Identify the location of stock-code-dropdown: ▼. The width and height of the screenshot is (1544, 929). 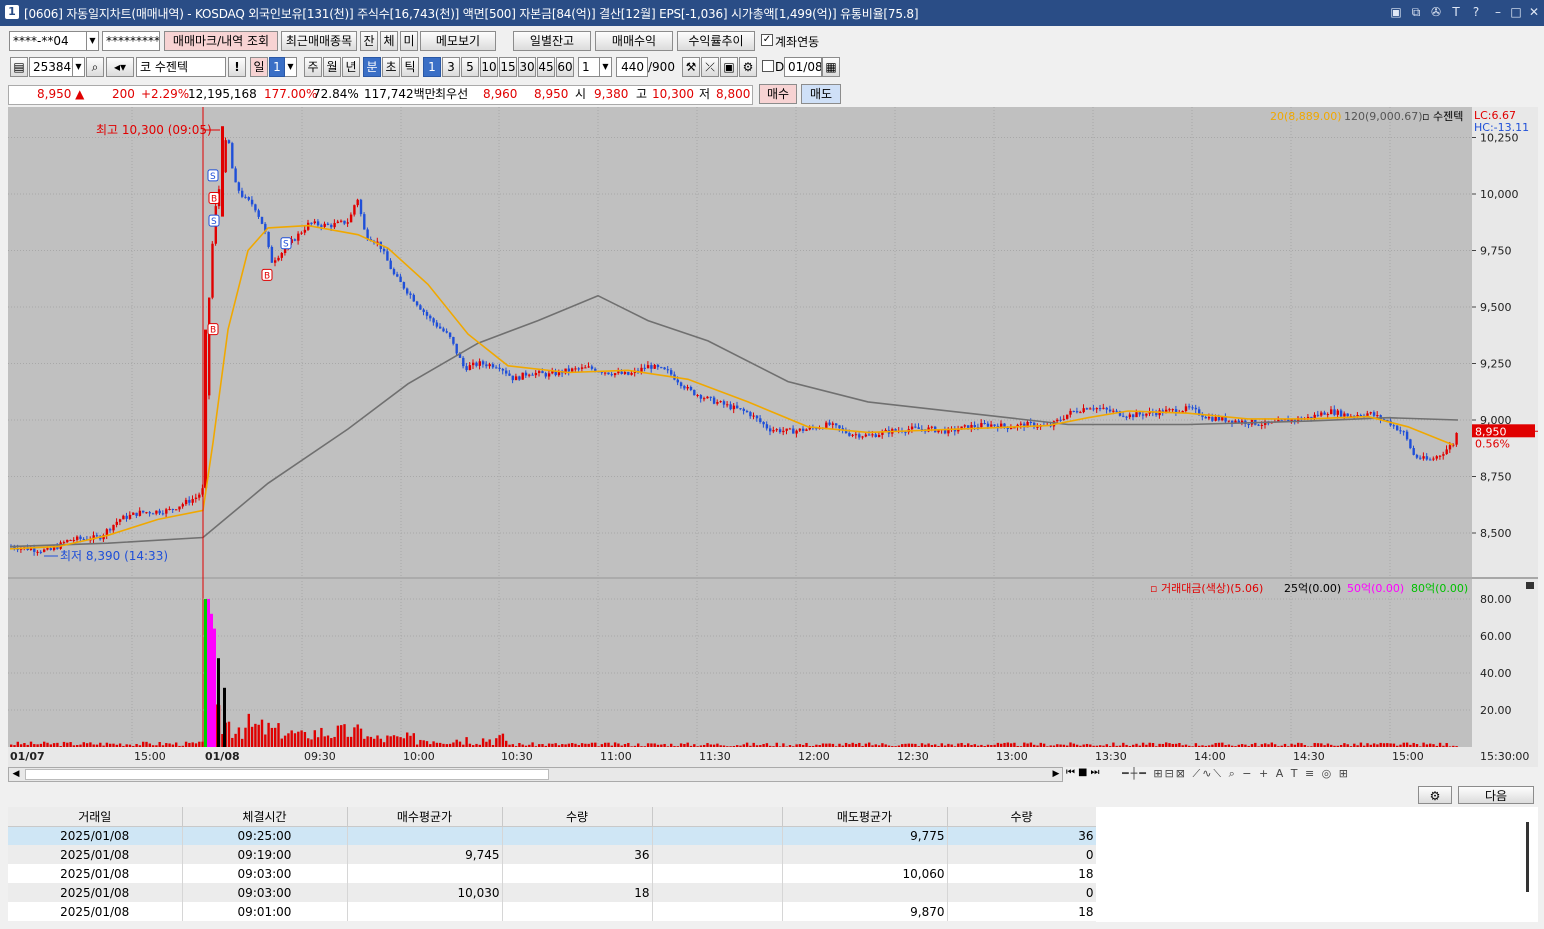
(79, 67).